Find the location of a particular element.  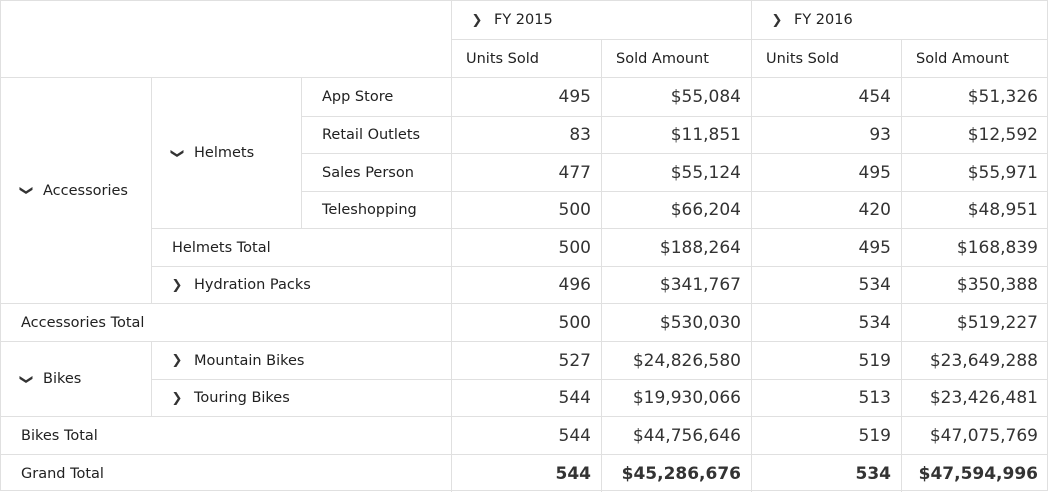

value-cell: $48,951 is located at coordinates (975, 210).